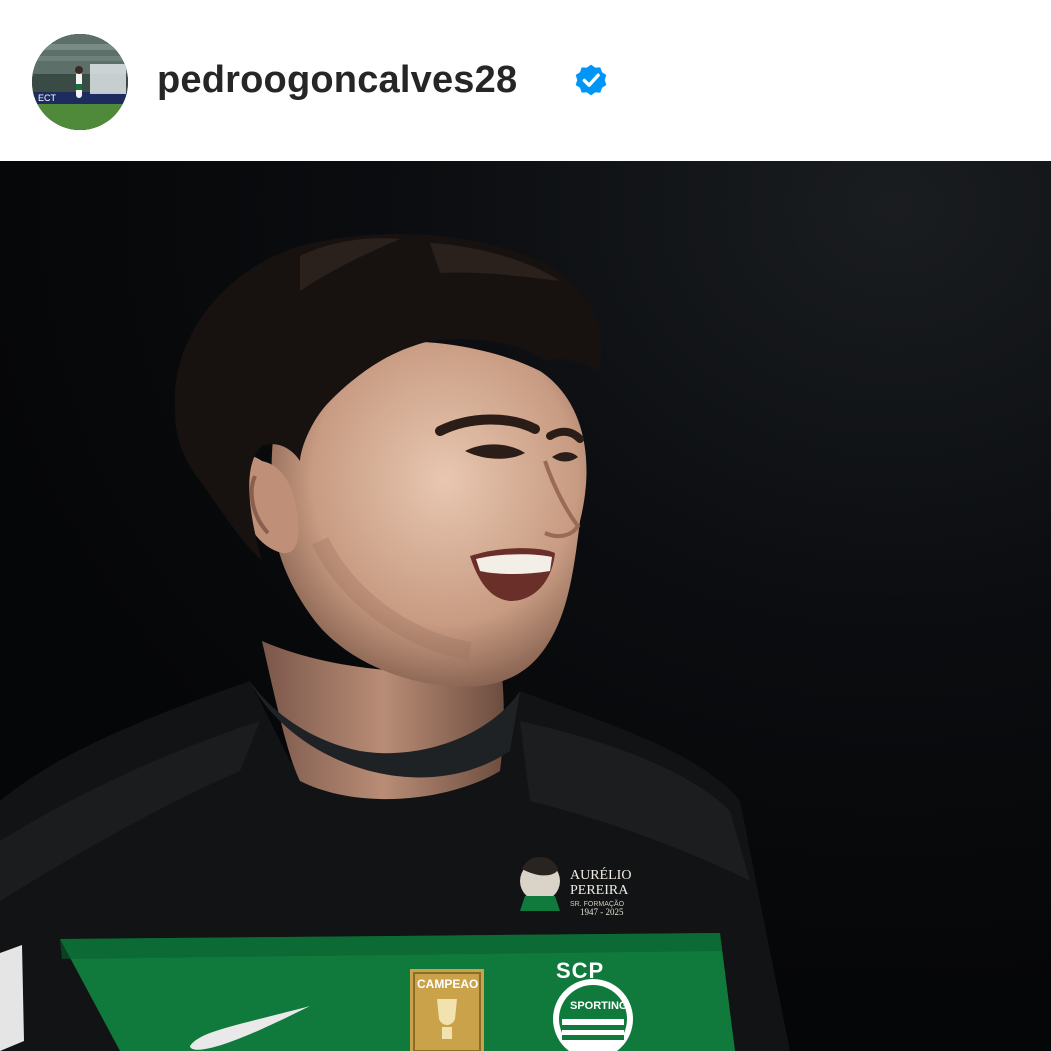  I want to click on tribute-name-line2: PEREIRA, so click(599, 890).